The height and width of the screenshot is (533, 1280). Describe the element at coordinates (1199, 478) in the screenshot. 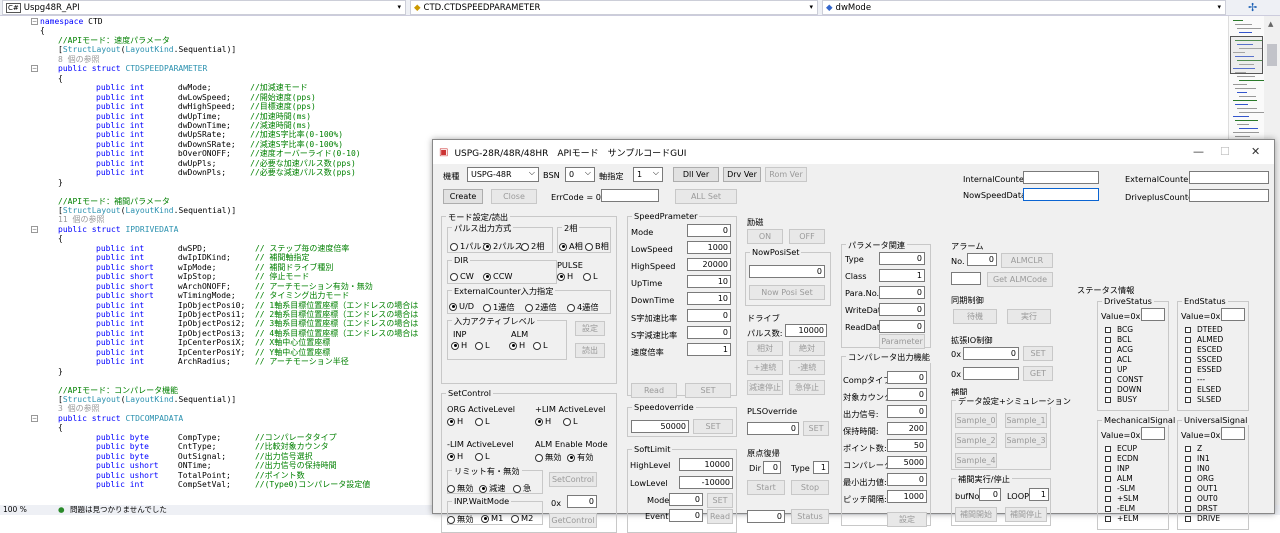

I see `universal-signal-item: ORG` at that location.